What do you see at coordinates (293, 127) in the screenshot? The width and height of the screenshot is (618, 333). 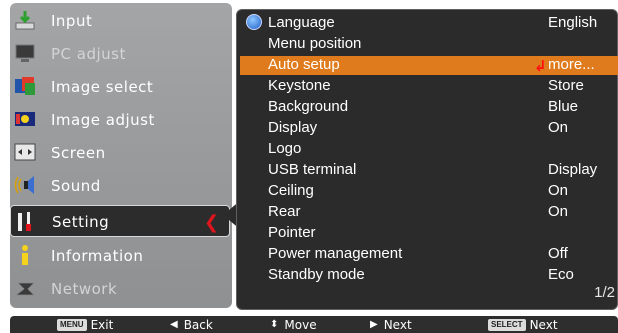 I see `setting-name: Display` at bounding box center [293, 127].